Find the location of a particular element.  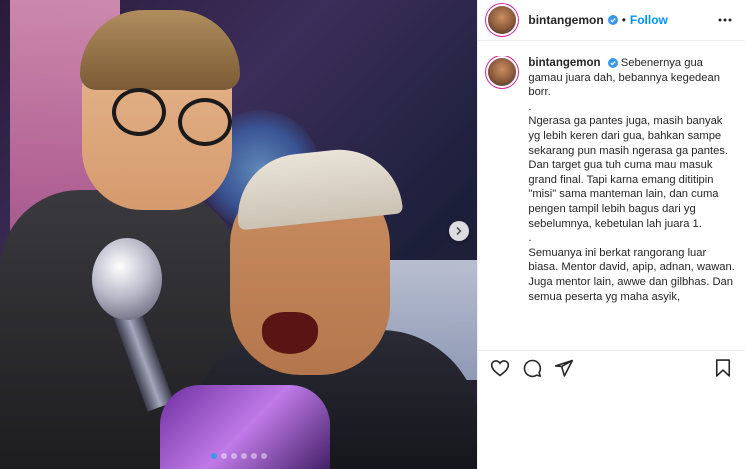

save-button is located at coordinates (723, 368).